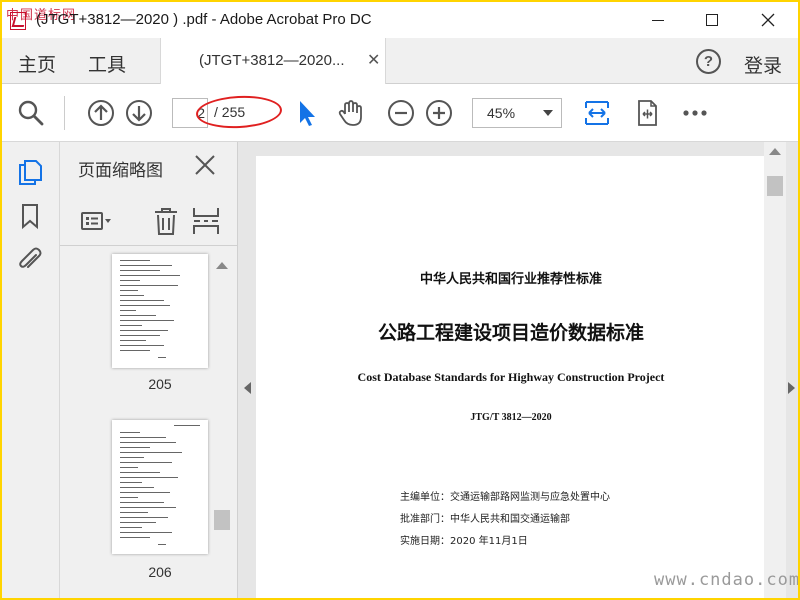 The height and width of the screenshot is (600, 800). I want to click on tab-document: (JTGT+3812—2020... ✕, so click(273, 61).